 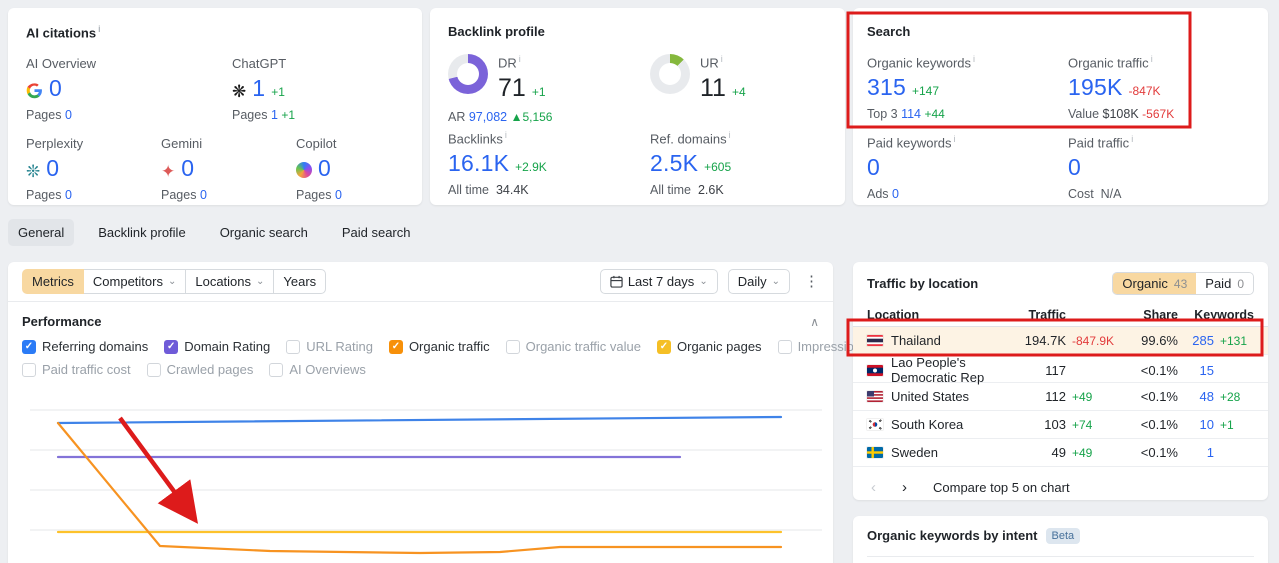 What do you see at coordinates (274, 115) in the screenshot?
I see `chatgpt-pages: 1` at bounding box center [274, 115].